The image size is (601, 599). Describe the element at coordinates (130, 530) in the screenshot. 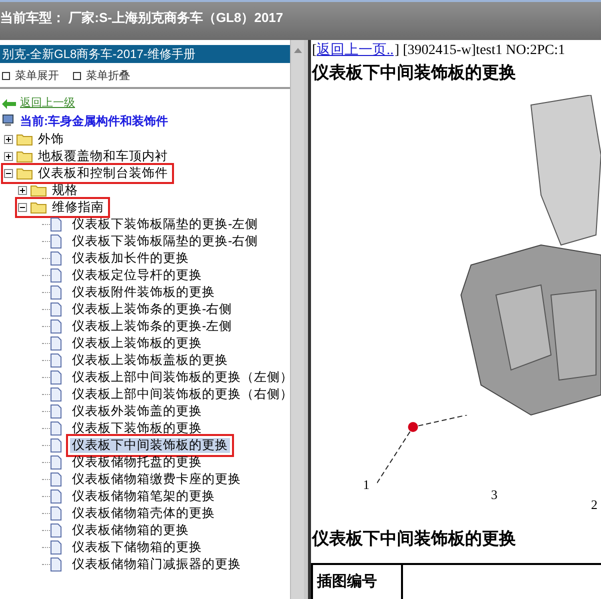

I see `tree-item: 仪表板储物箱的更换` at that location.